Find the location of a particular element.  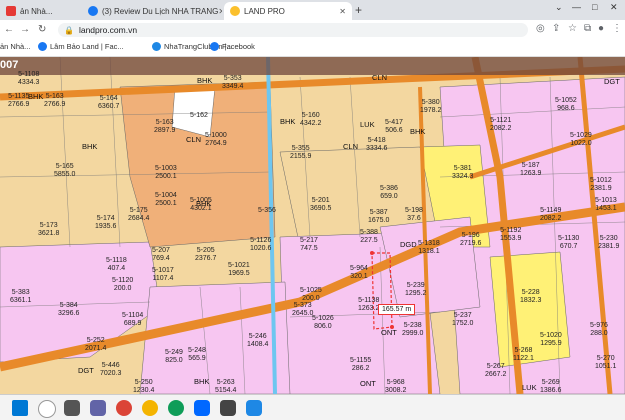

parcel-label: 5-268 1122.1 is located at coordinates (523, 354).